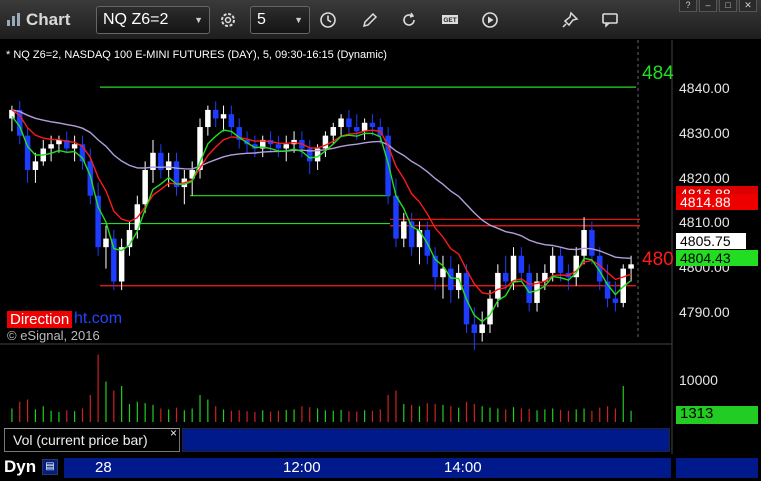 This screenshot has width=761, height=481. I want to click on red-level-tag-b: 4814.88, so click(717, 202).